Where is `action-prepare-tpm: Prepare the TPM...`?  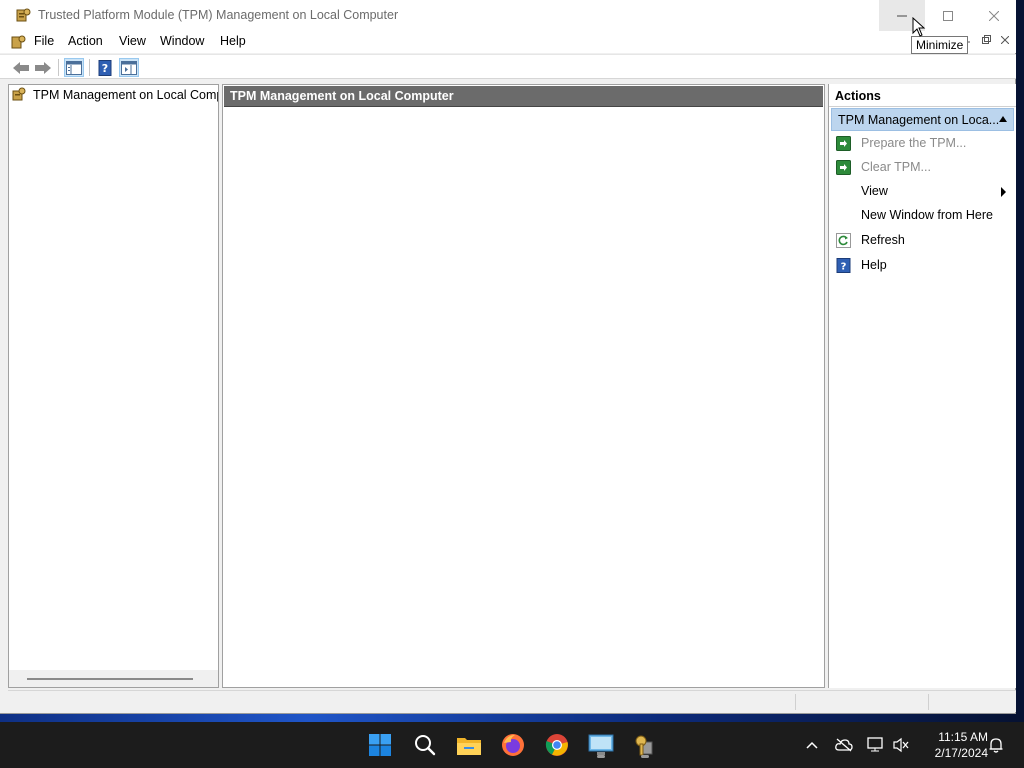 action-prepare-tpm: Prepare the TPM... is located at coordinates (922, 144).